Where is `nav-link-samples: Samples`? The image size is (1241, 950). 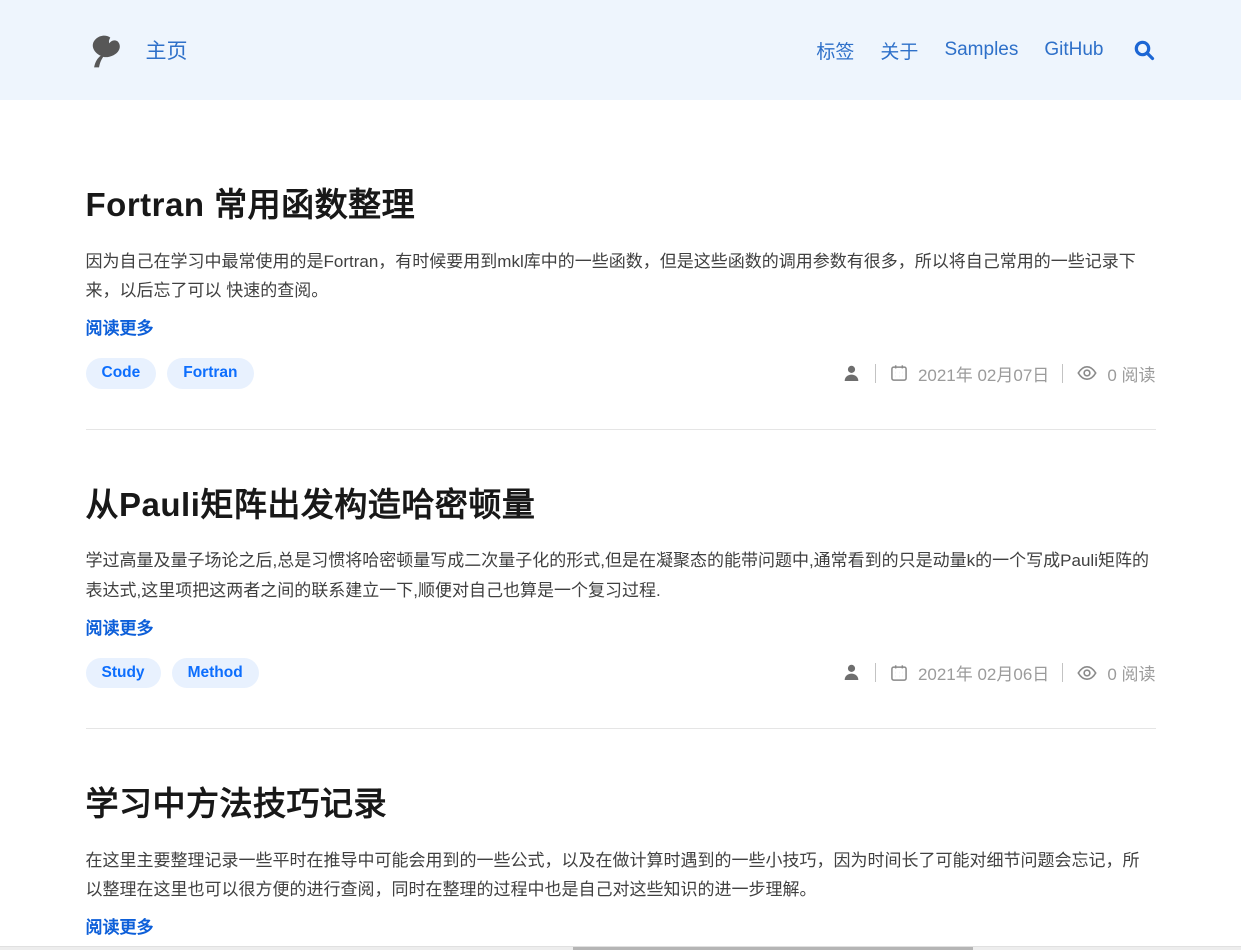
nav-link-samples: Samples is located at coordinates (981, 50).